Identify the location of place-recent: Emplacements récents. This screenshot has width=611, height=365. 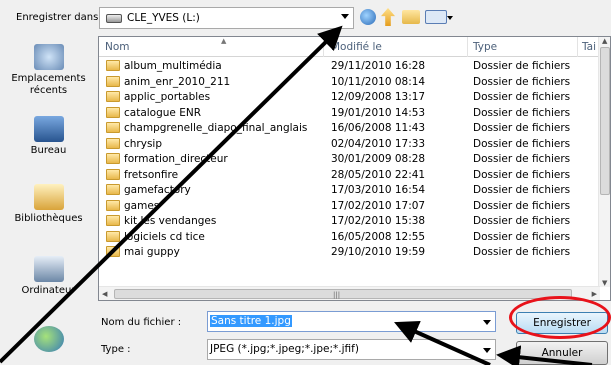
(48, 70).